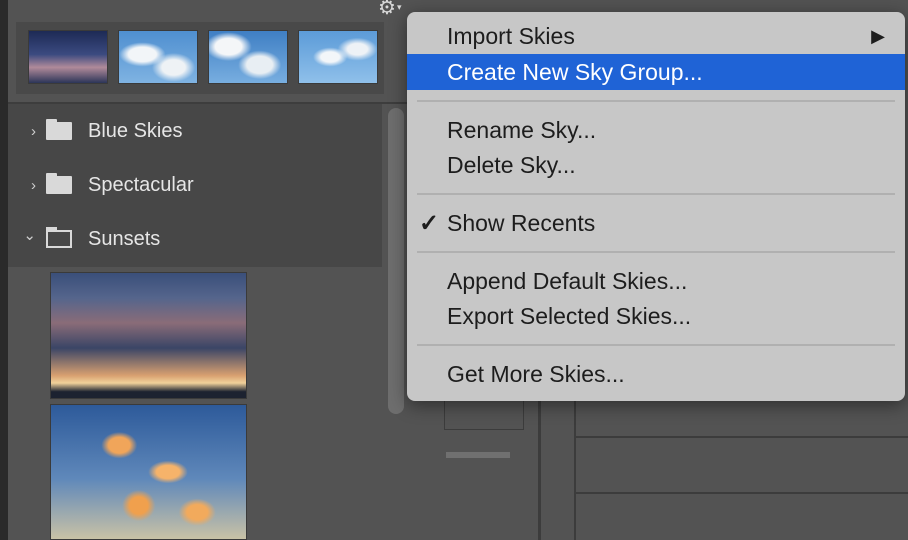 The height and width of the screenshot is (540, 908). I want to click on menu-item-label: Import Skies, so click(511, 35).